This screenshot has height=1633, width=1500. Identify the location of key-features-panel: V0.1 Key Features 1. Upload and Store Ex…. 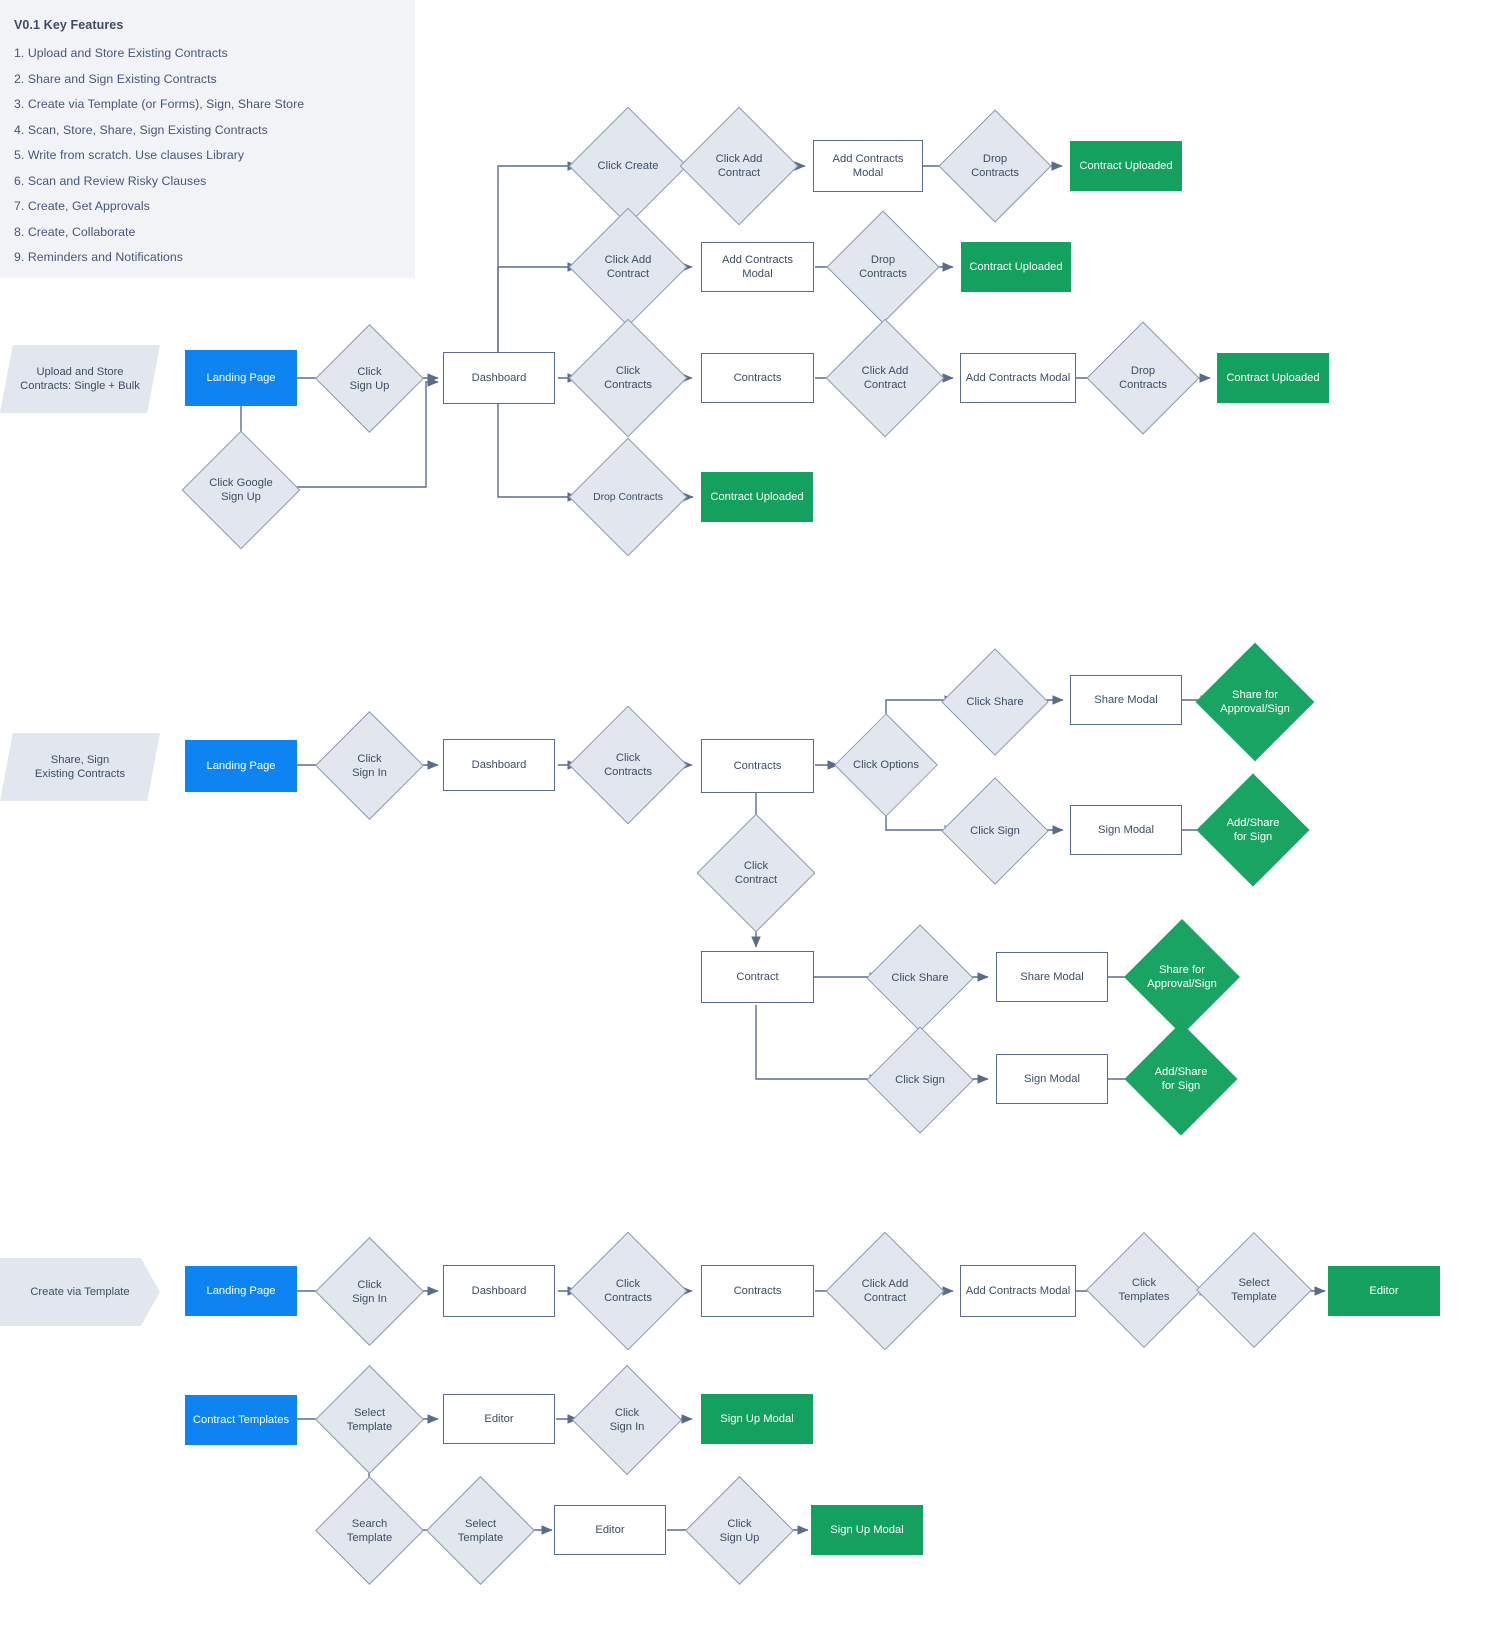
(207, 139).